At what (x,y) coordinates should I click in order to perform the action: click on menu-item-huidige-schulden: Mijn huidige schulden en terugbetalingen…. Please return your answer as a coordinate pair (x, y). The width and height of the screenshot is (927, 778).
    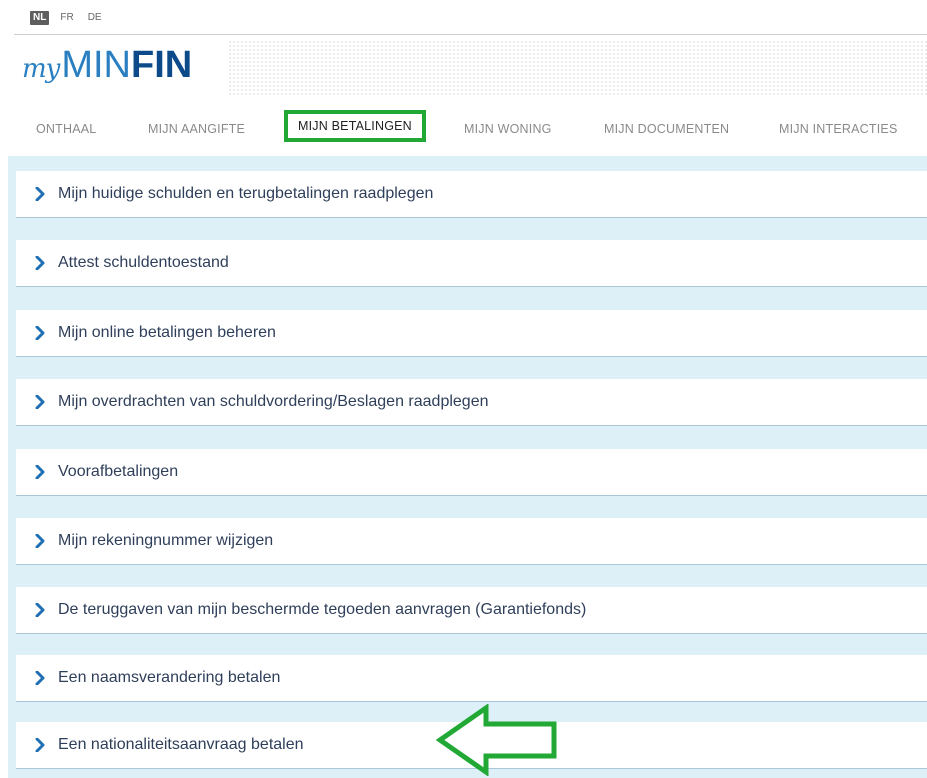
    Looking at the image, I should click on (471, 194).